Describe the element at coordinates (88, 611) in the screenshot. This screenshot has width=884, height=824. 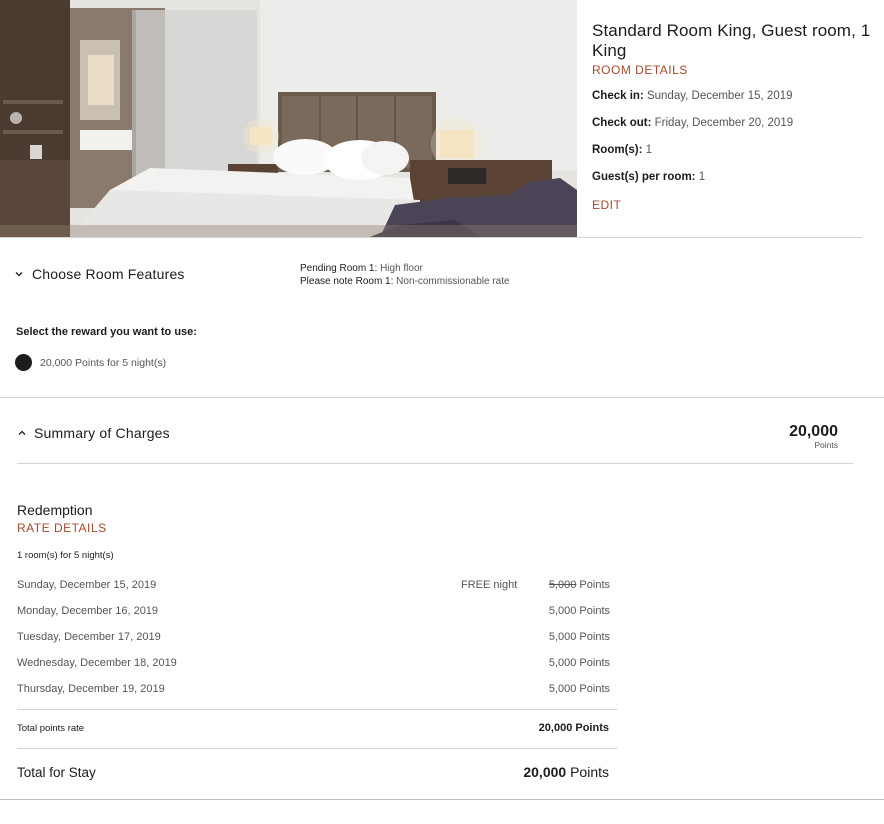
I see `night-date: Monday, December 16, 2019` at that location.